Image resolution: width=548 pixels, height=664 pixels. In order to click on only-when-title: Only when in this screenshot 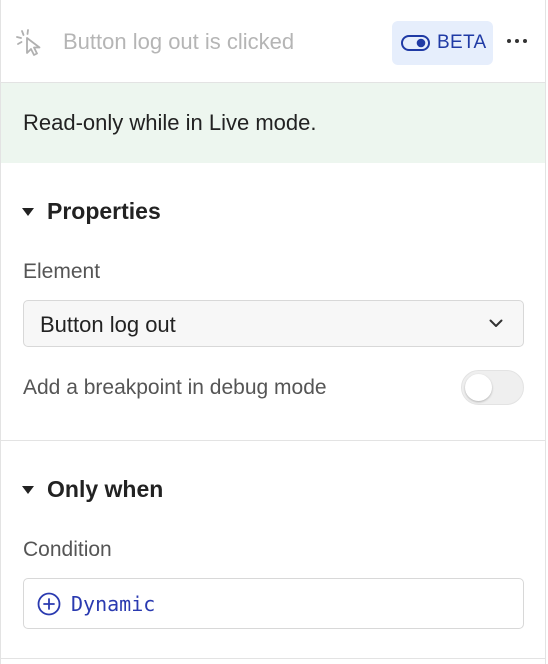, I will do `click(105, 489)`.